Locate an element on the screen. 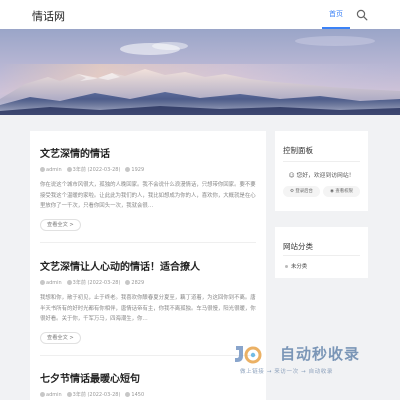 The image size is (400, 400). top-navbar: 情话网 首页 is located at coordinates (200, 14).